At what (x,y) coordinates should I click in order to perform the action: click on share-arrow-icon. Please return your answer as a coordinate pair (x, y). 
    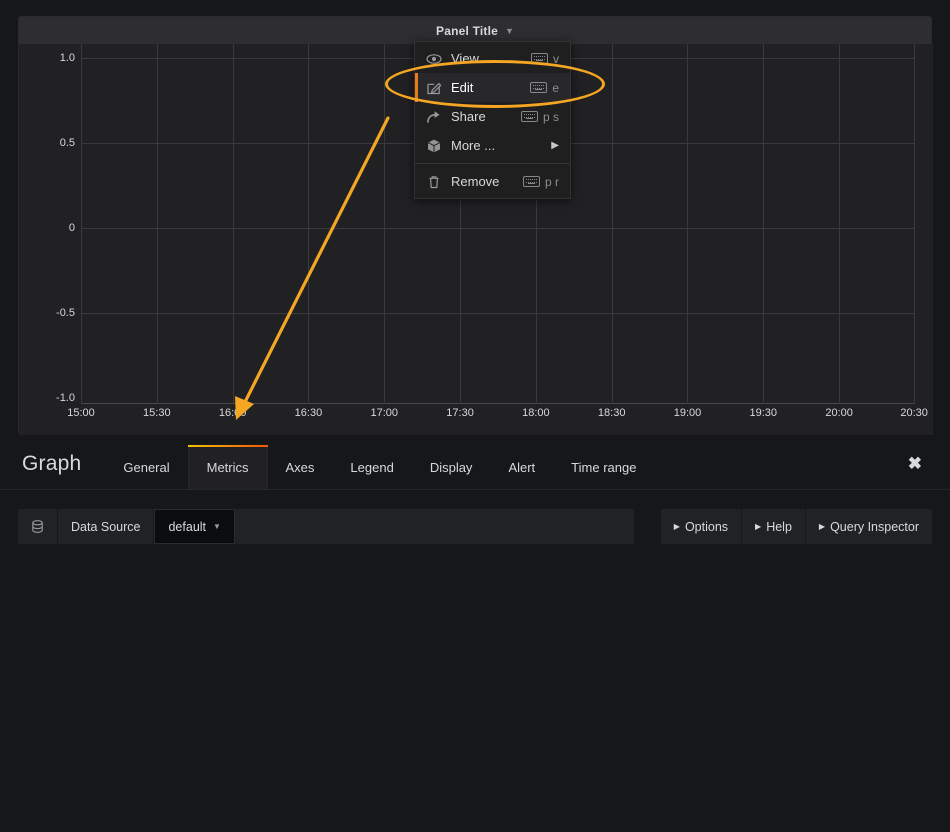
    Looking at the image, I should click on (438, 117).